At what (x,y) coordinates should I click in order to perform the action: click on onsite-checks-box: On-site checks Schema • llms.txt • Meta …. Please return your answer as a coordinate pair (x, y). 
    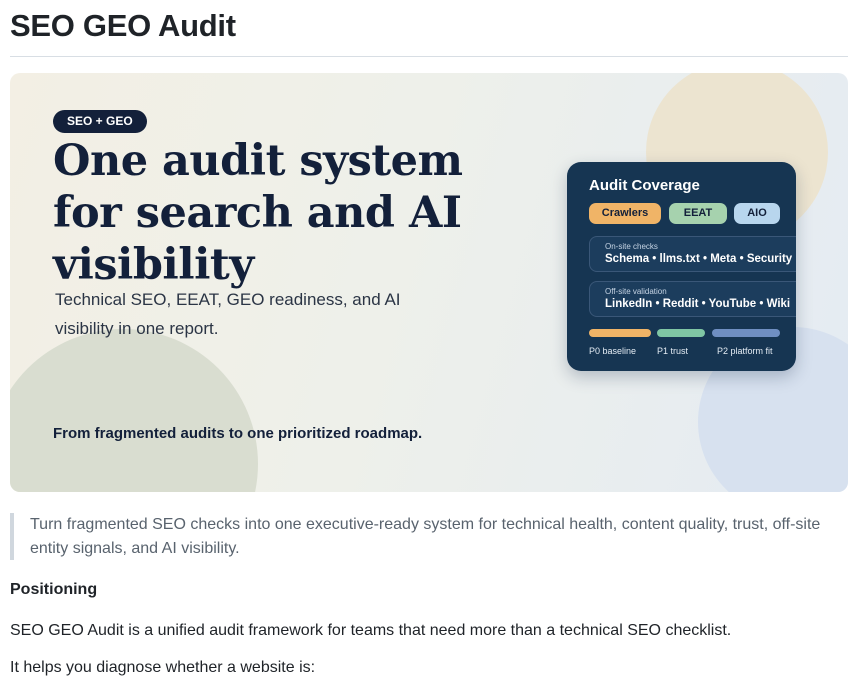
    Looking at the image, I should click on (692, 254).